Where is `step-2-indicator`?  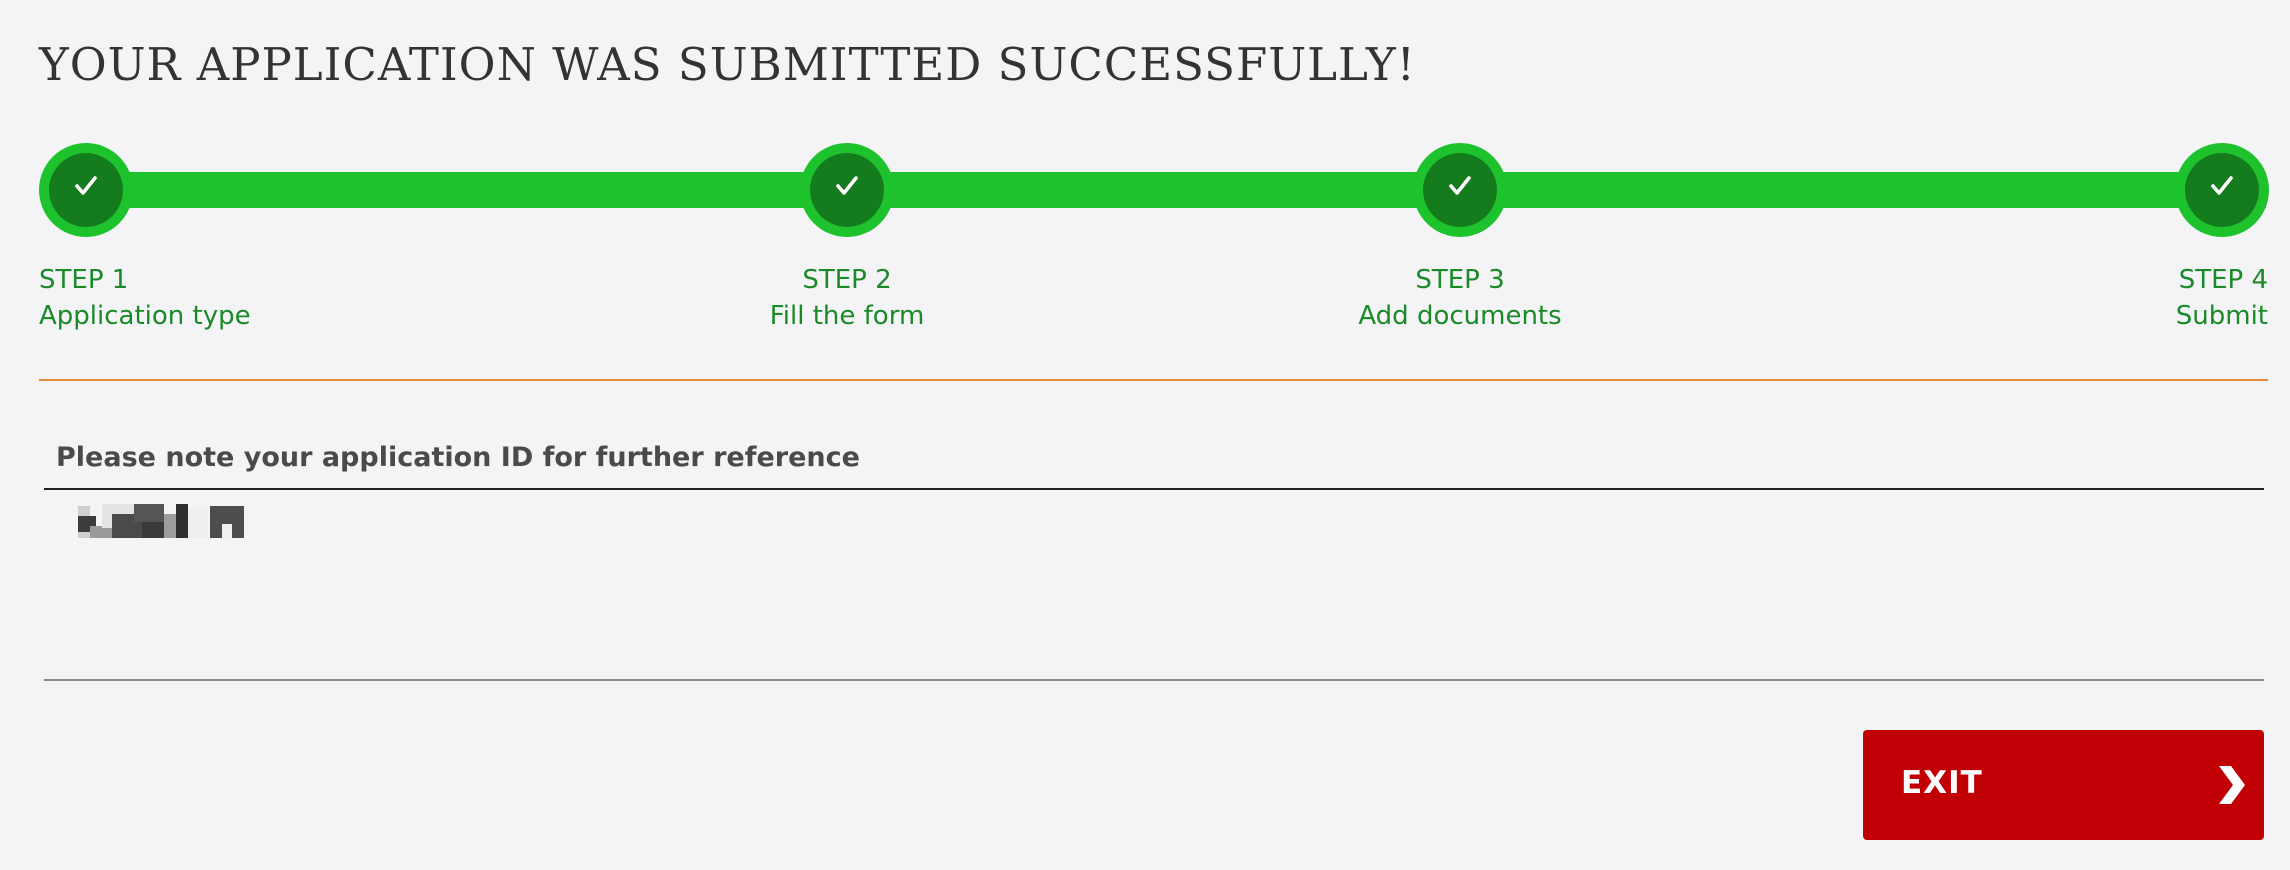 step-2-indicator is located at coordinates (847, 190).